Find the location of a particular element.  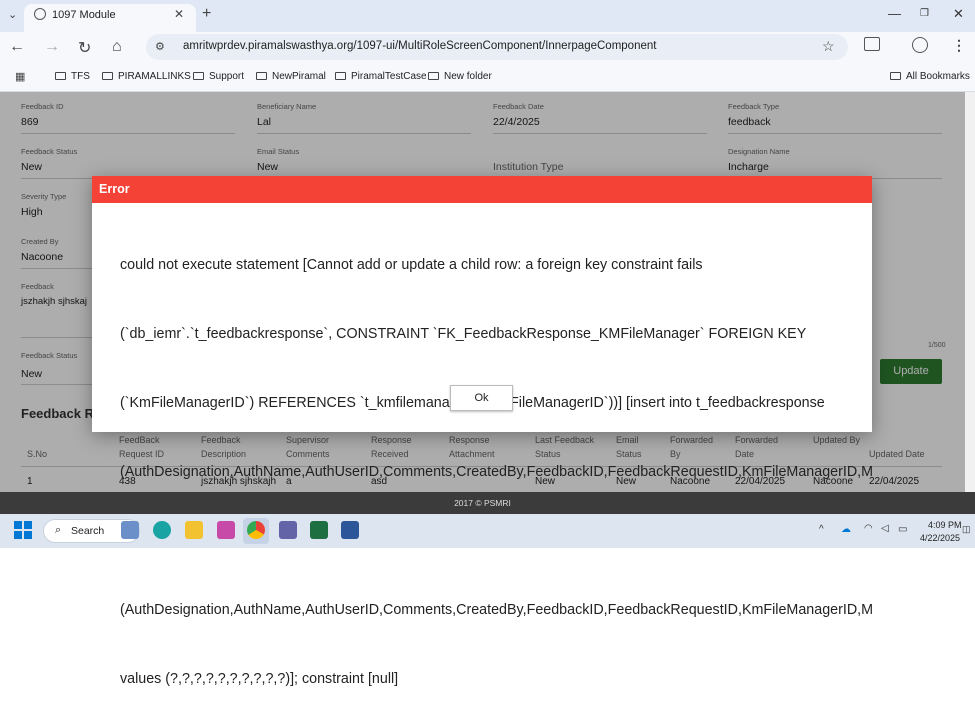

home-icon: ⌂ is located at coordinates (117, 47).